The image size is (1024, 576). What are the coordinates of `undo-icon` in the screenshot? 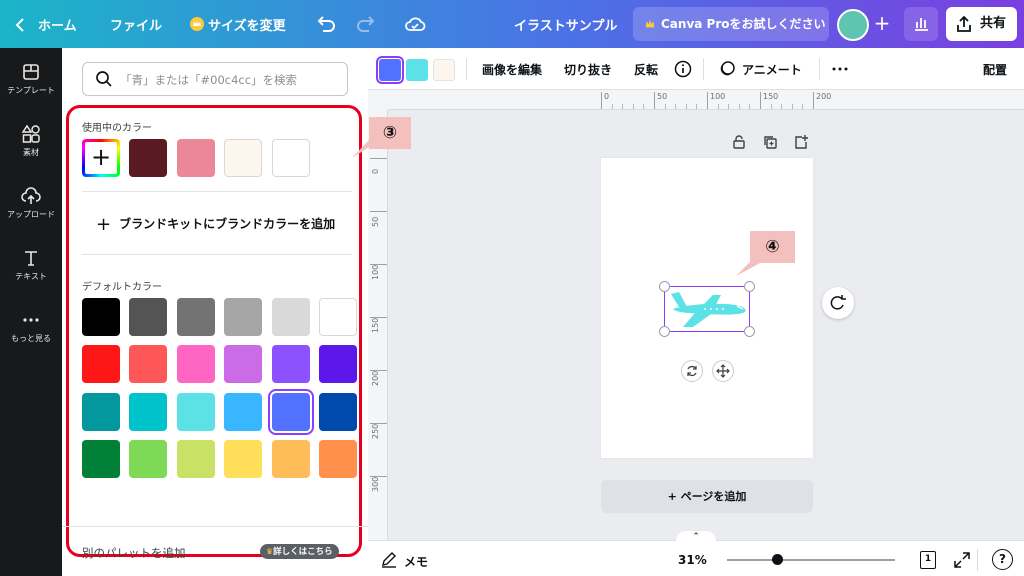 It's located at (326, 24).